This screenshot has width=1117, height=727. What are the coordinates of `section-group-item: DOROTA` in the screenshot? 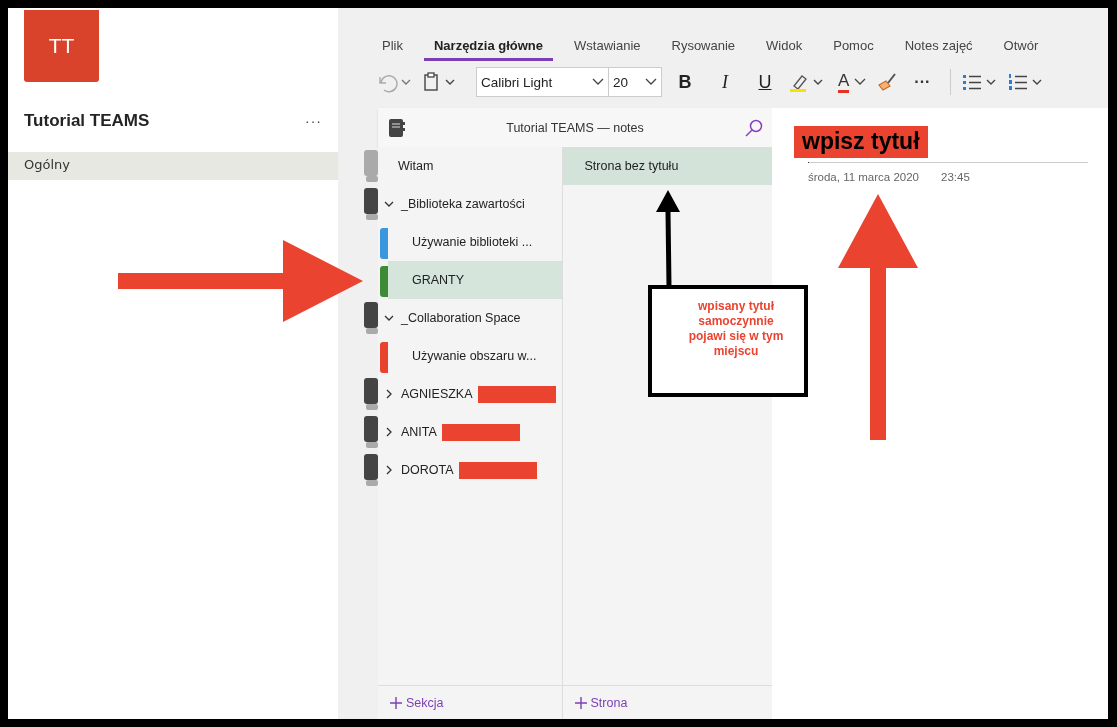 It's located at (470, 470).